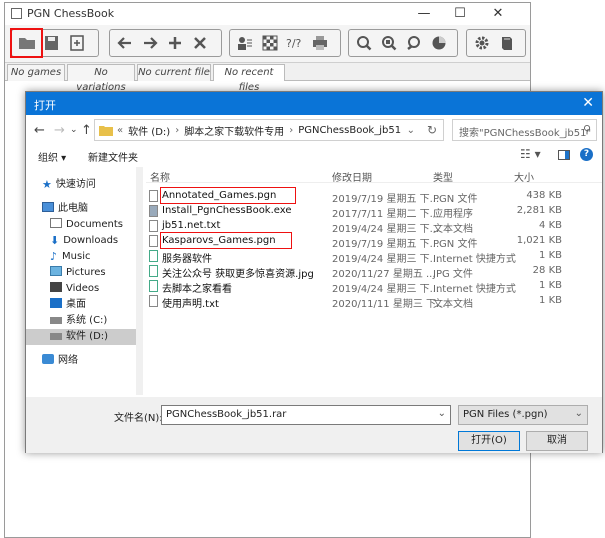 Image resolution: width=605 pixels, height=538 pixels. Describe the element at coordinates (39, 130) in the screenshot. I see `back-arrow-icon: ←` at that location.